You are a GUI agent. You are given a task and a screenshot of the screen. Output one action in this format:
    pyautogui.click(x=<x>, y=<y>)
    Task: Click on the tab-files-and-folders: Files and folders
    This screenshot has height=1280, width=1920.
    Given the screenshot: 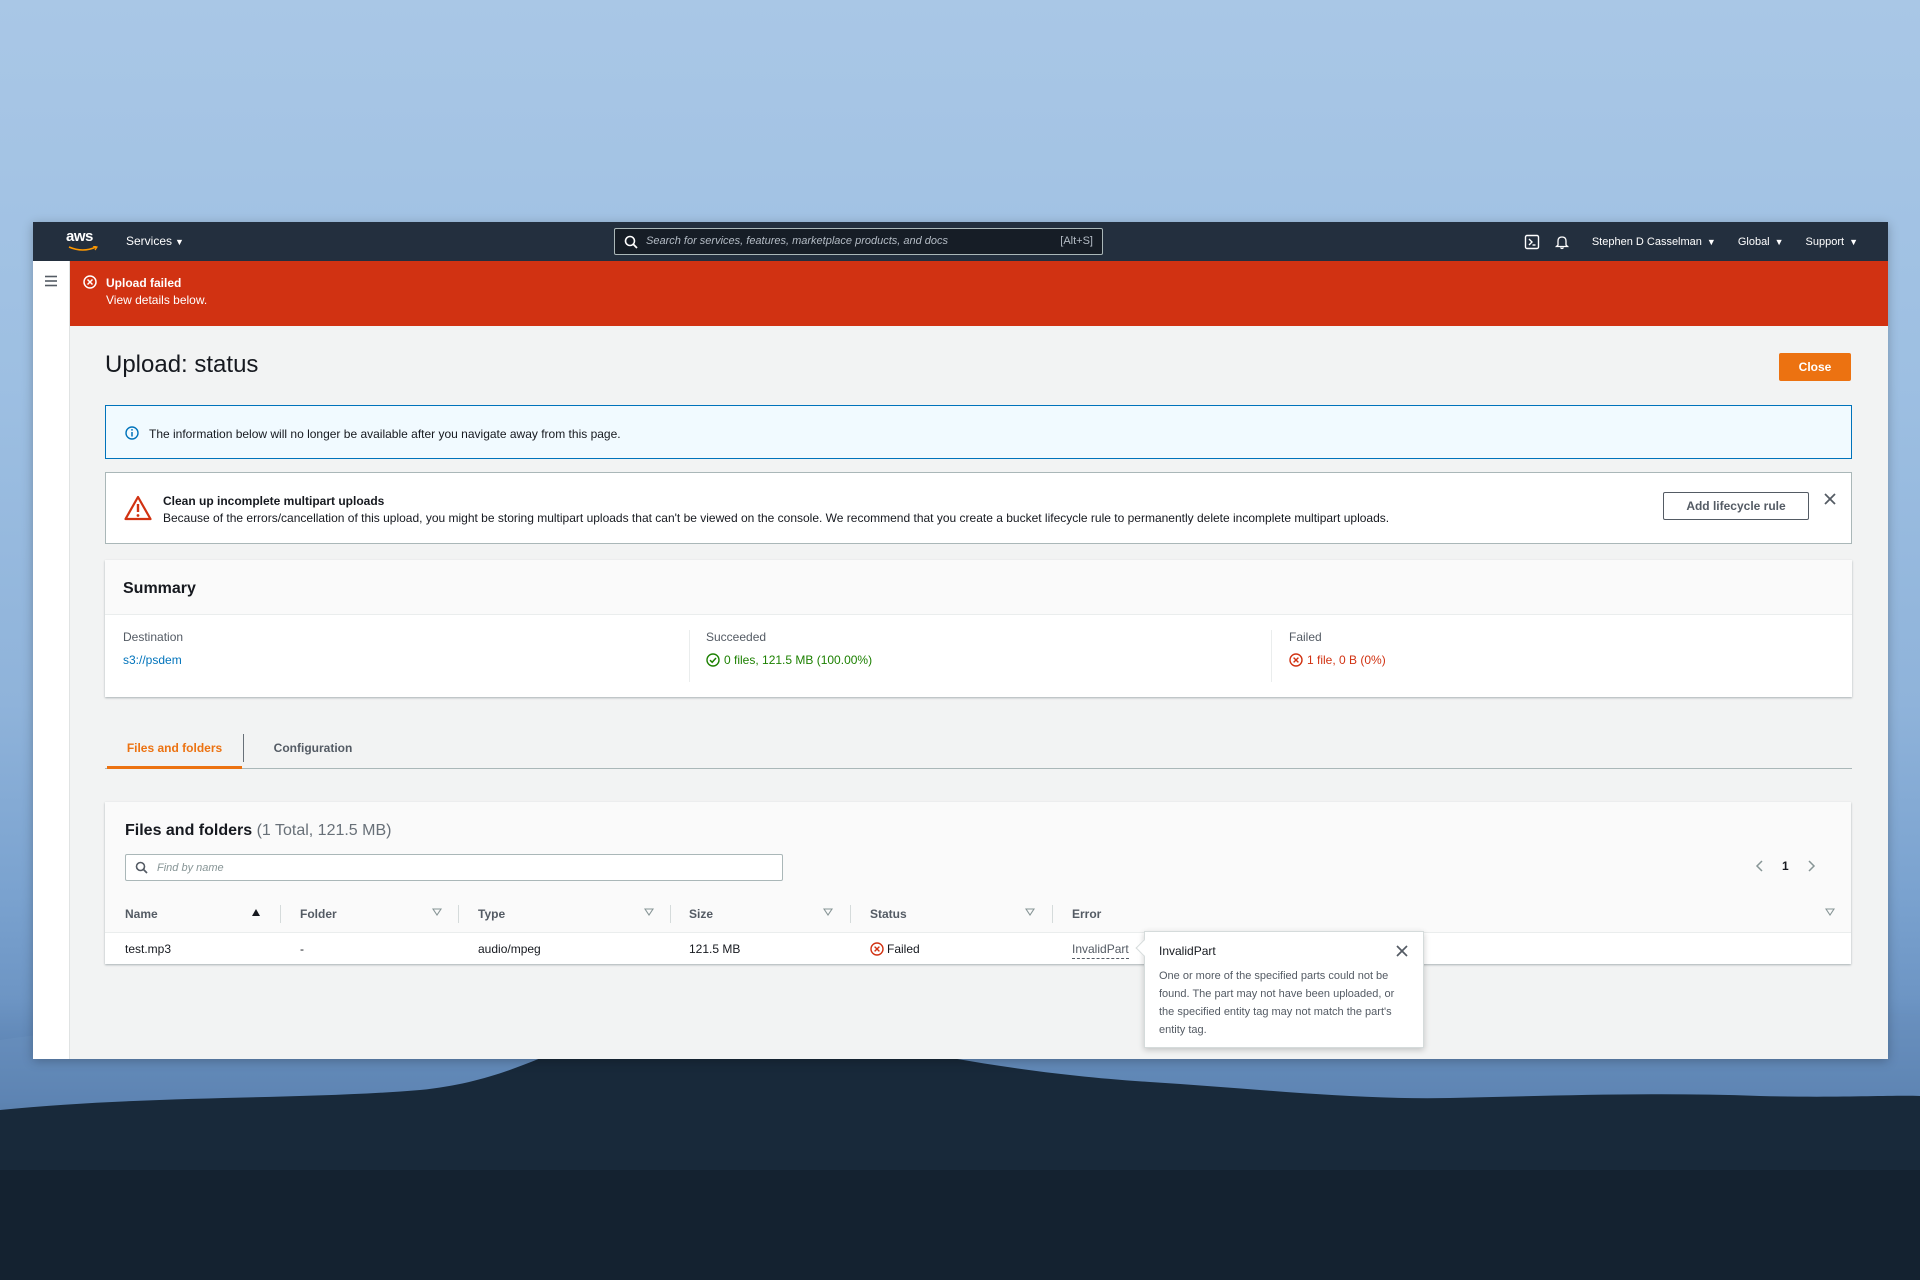 What is the action you would take?
    pyautogui.click(x=174, y=748)
    